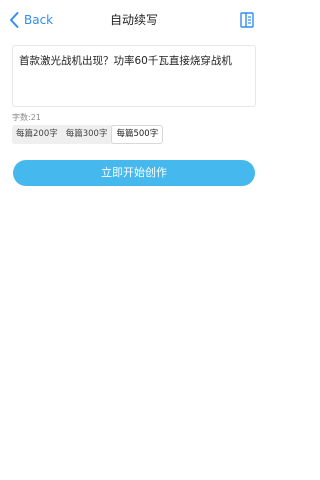 This screenshot has height=480, width=320. I want to click on length-option-500: 每篇500字, so click(137, 134).